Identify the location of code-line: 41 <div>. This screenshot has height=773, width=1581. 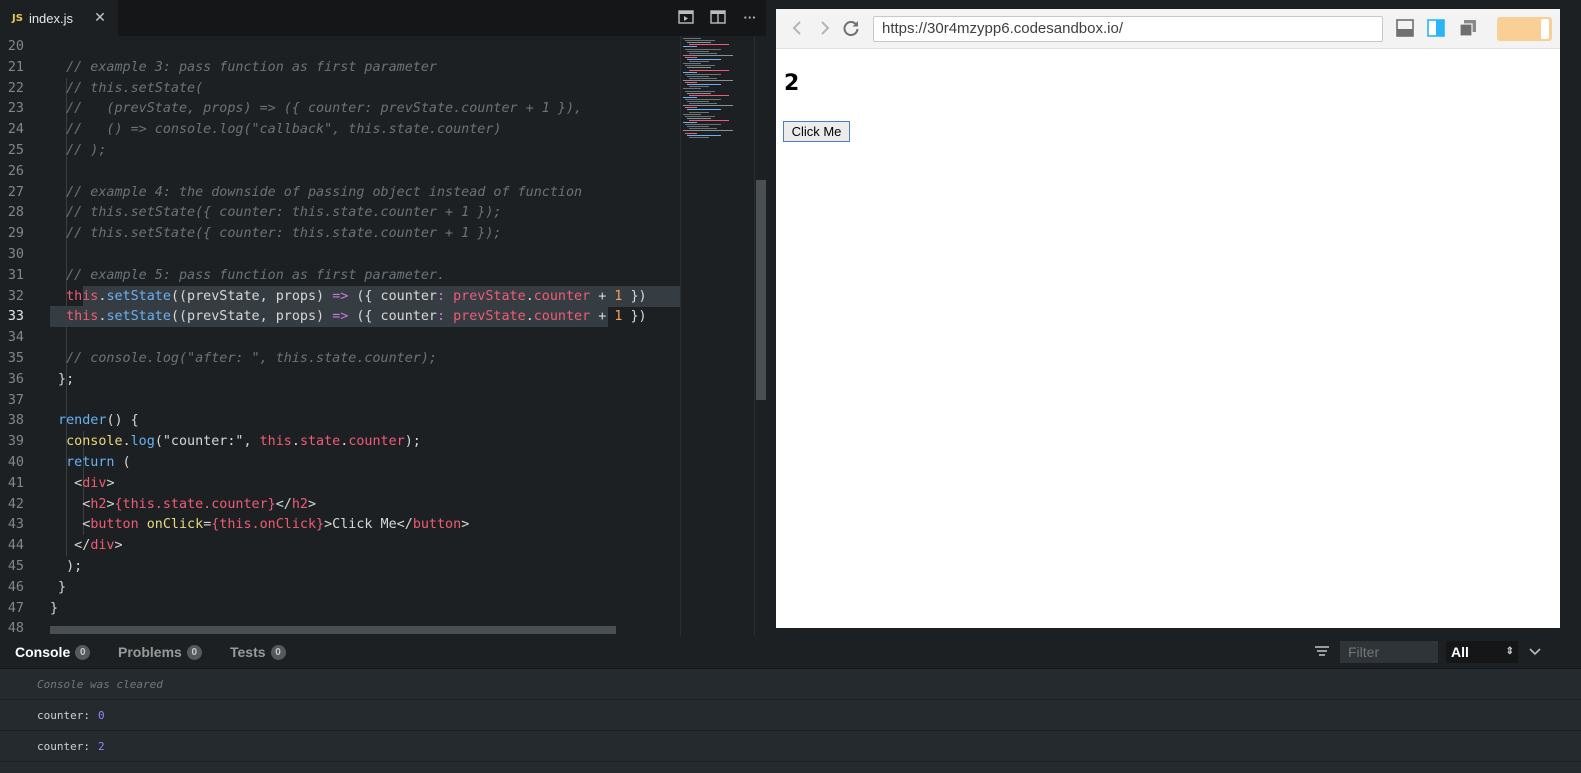
(340, 483).